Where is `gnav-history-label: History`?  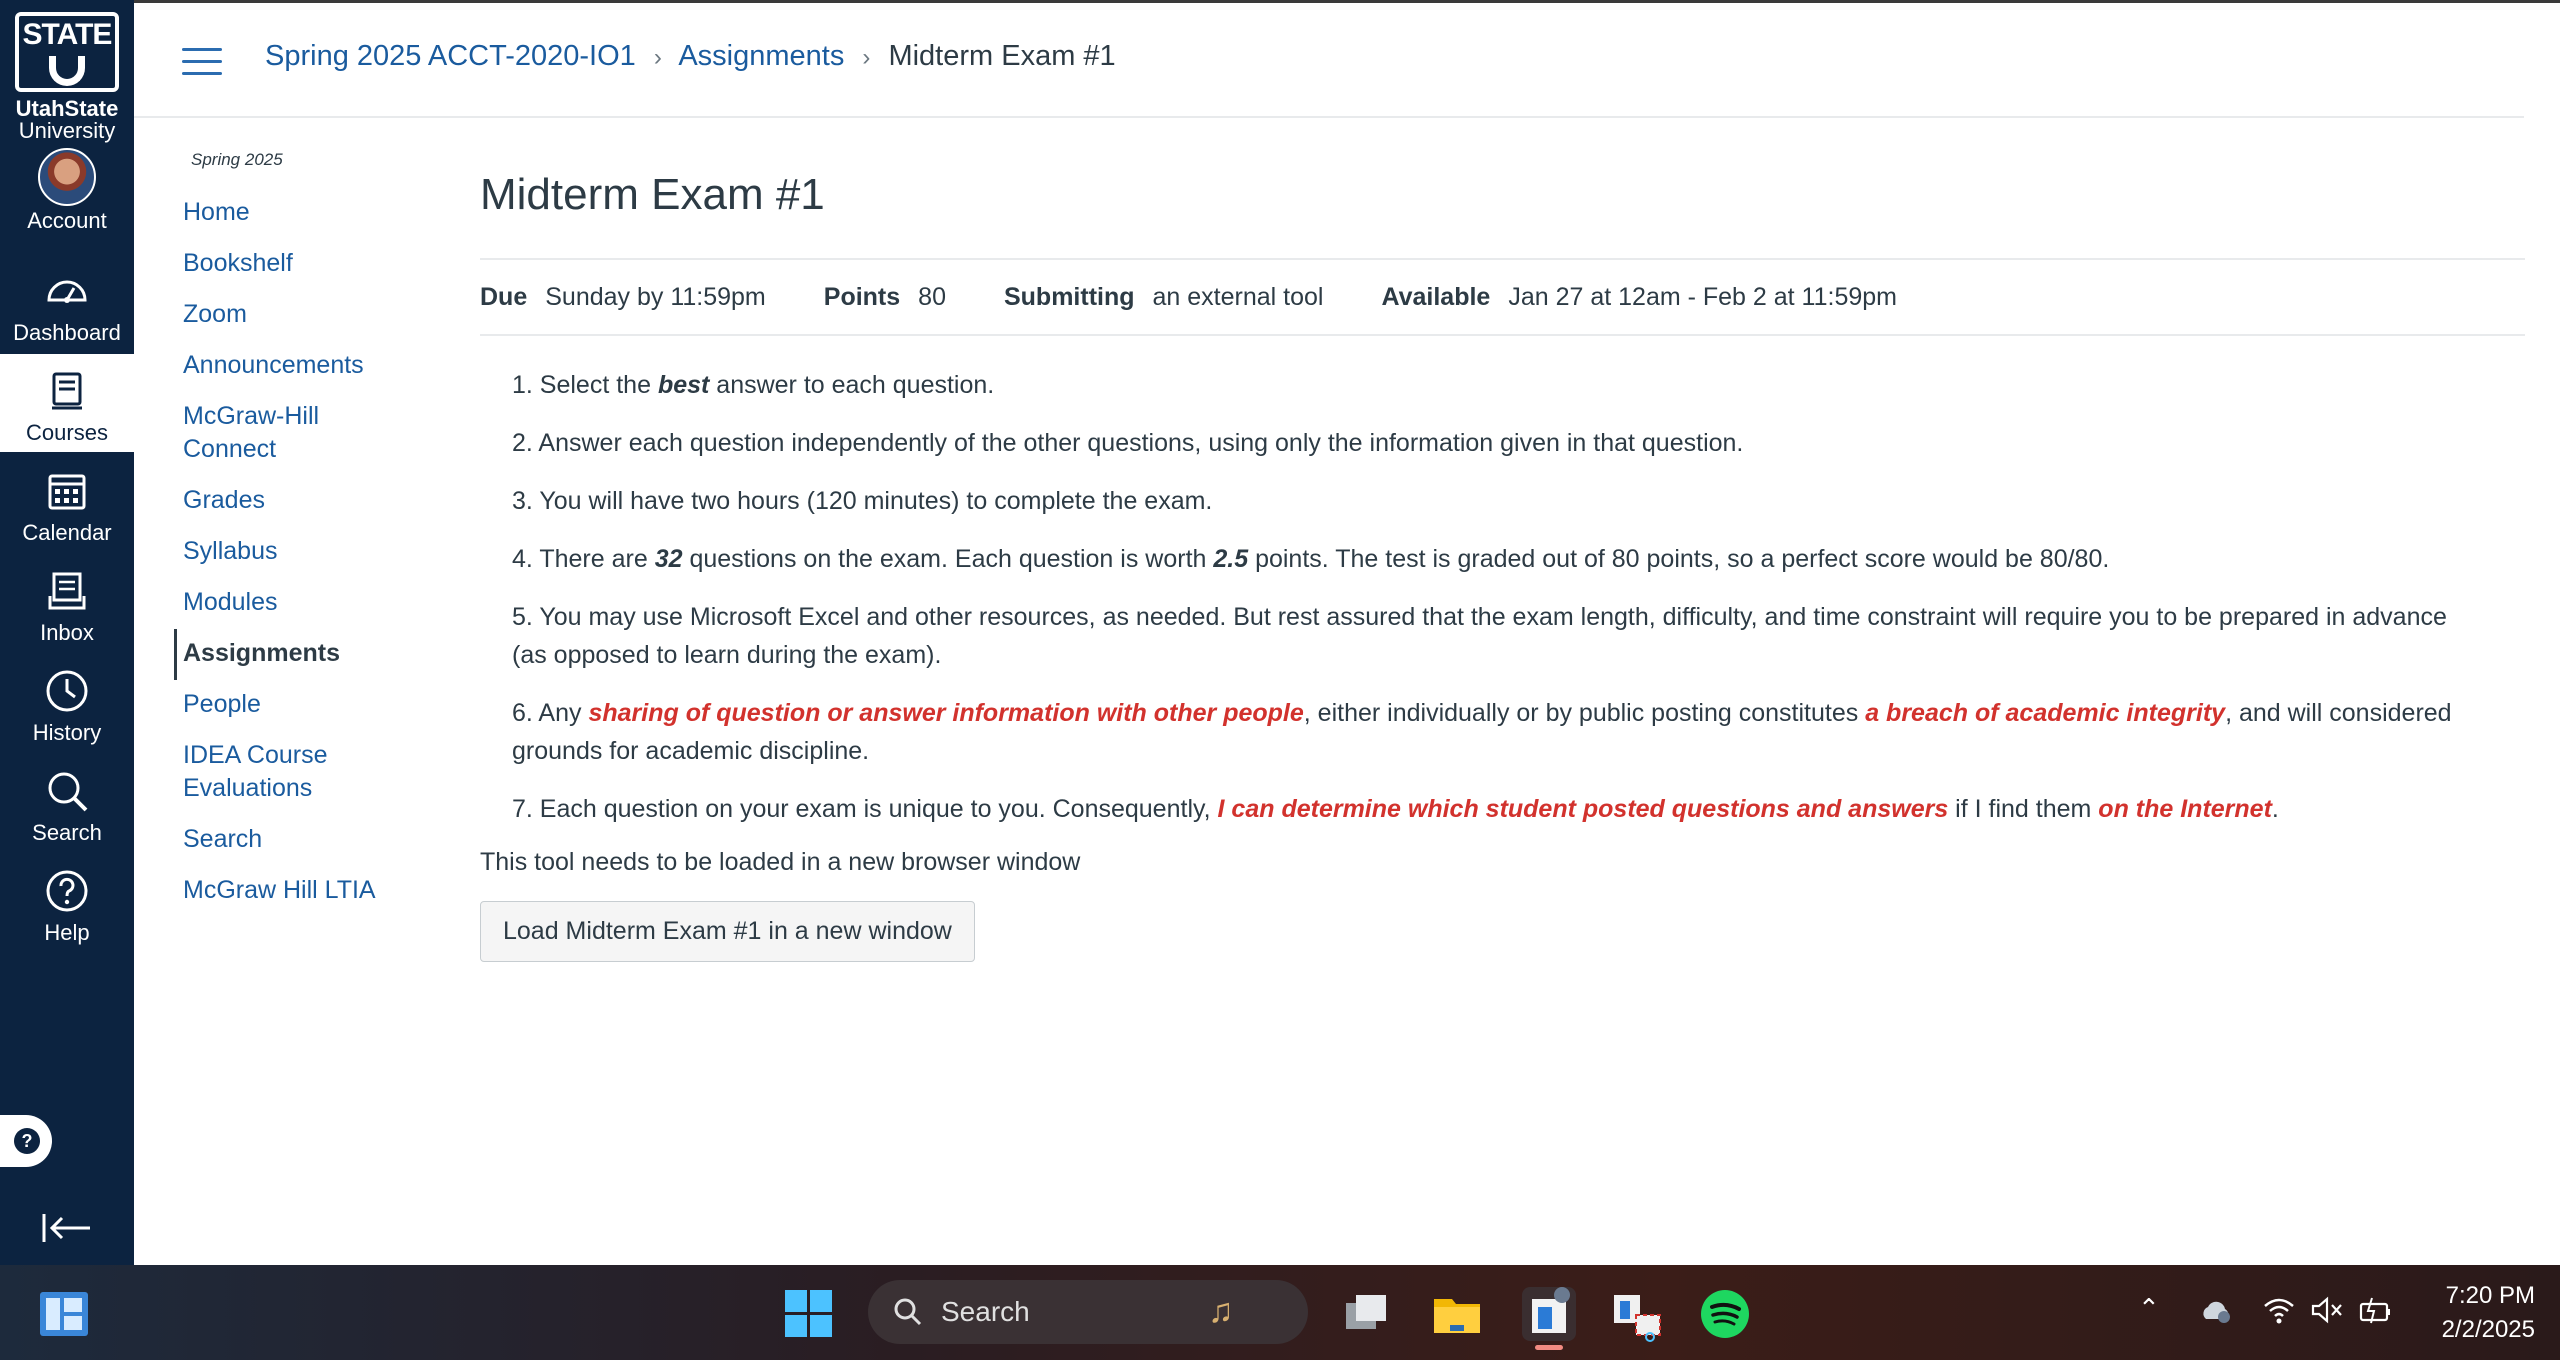 gnav-history-label: History is located at coordinates (67, 732).